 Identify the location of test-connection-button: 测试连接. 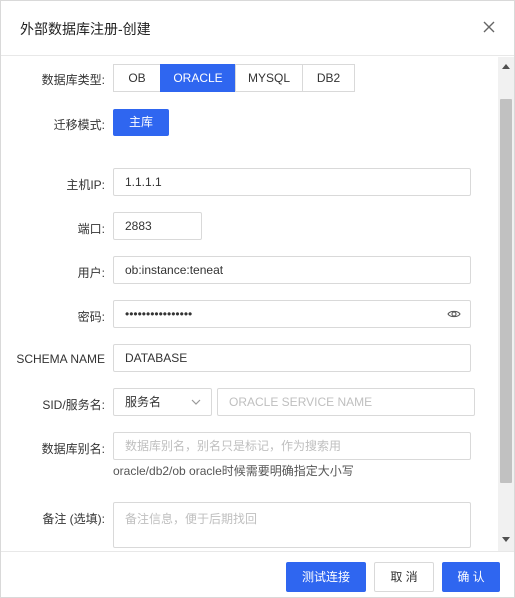
(326, 577).